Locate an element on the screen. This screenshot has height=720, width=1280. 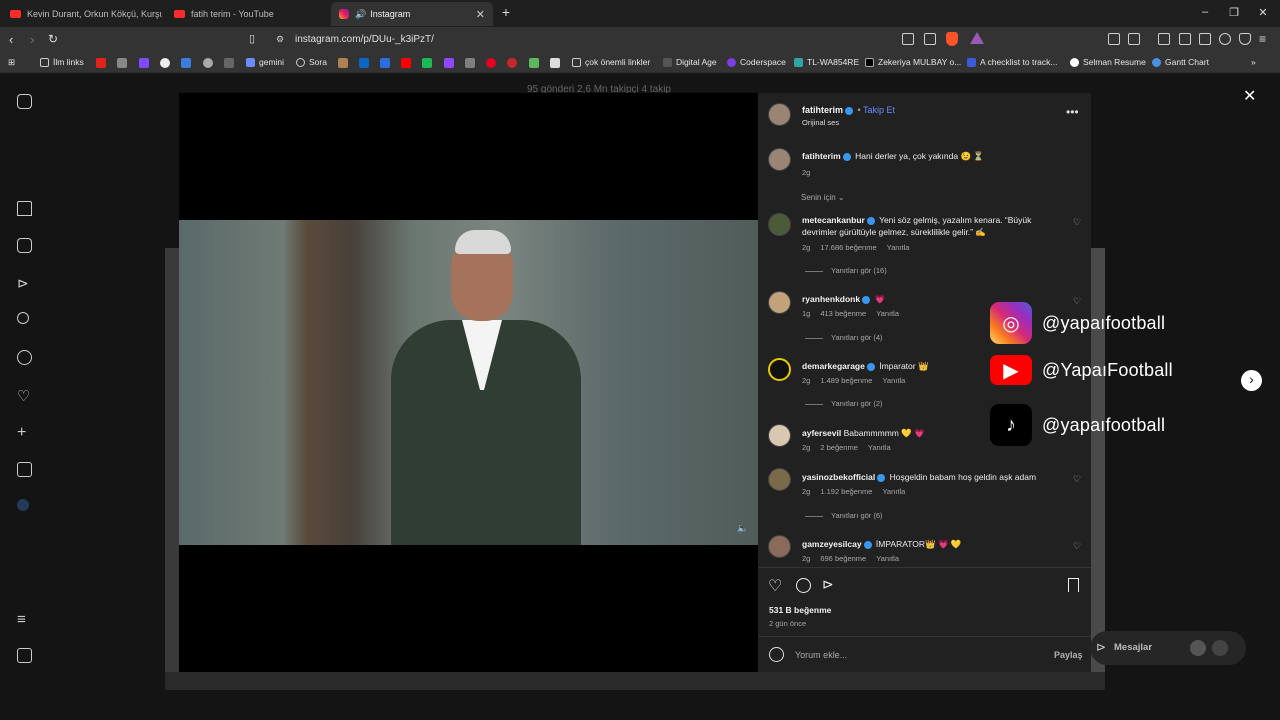
volume-icon: 🔈 is located at coordinates (742, 528).